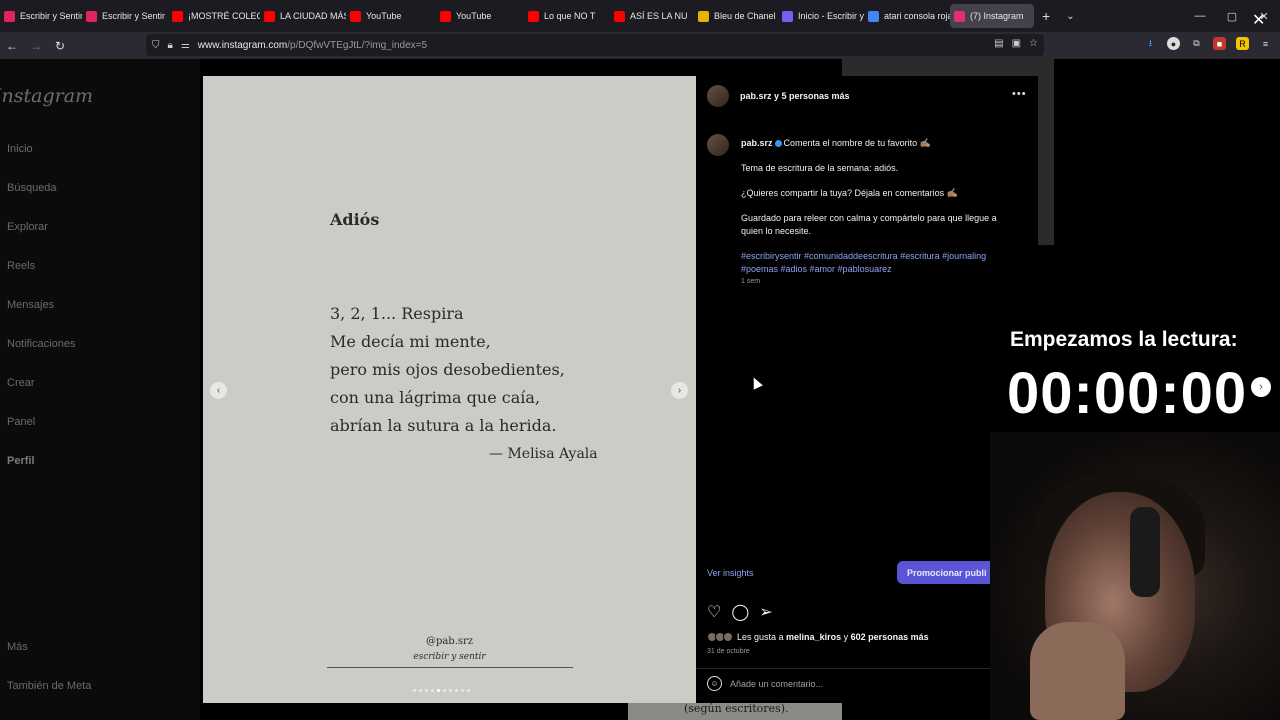 This screenshot has width=1280, height=720. What do you see at coordinates (998, 43) in the screenshot?
I see `reader-view-icon: ▤` at bounding box center [998, 43].